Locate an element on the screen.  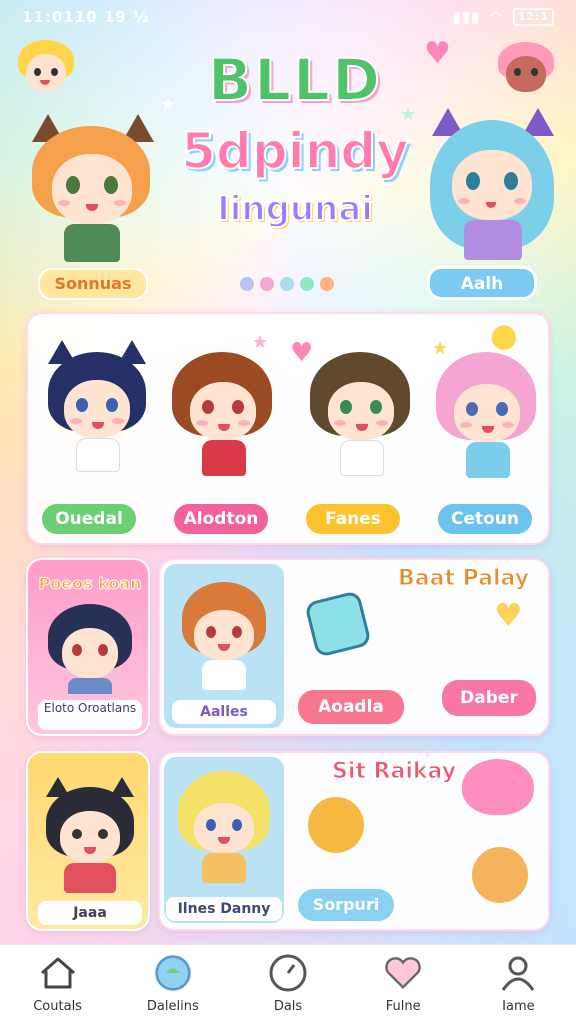
app-logo-line2: 5dpindy is located at coordinates (295, 151).